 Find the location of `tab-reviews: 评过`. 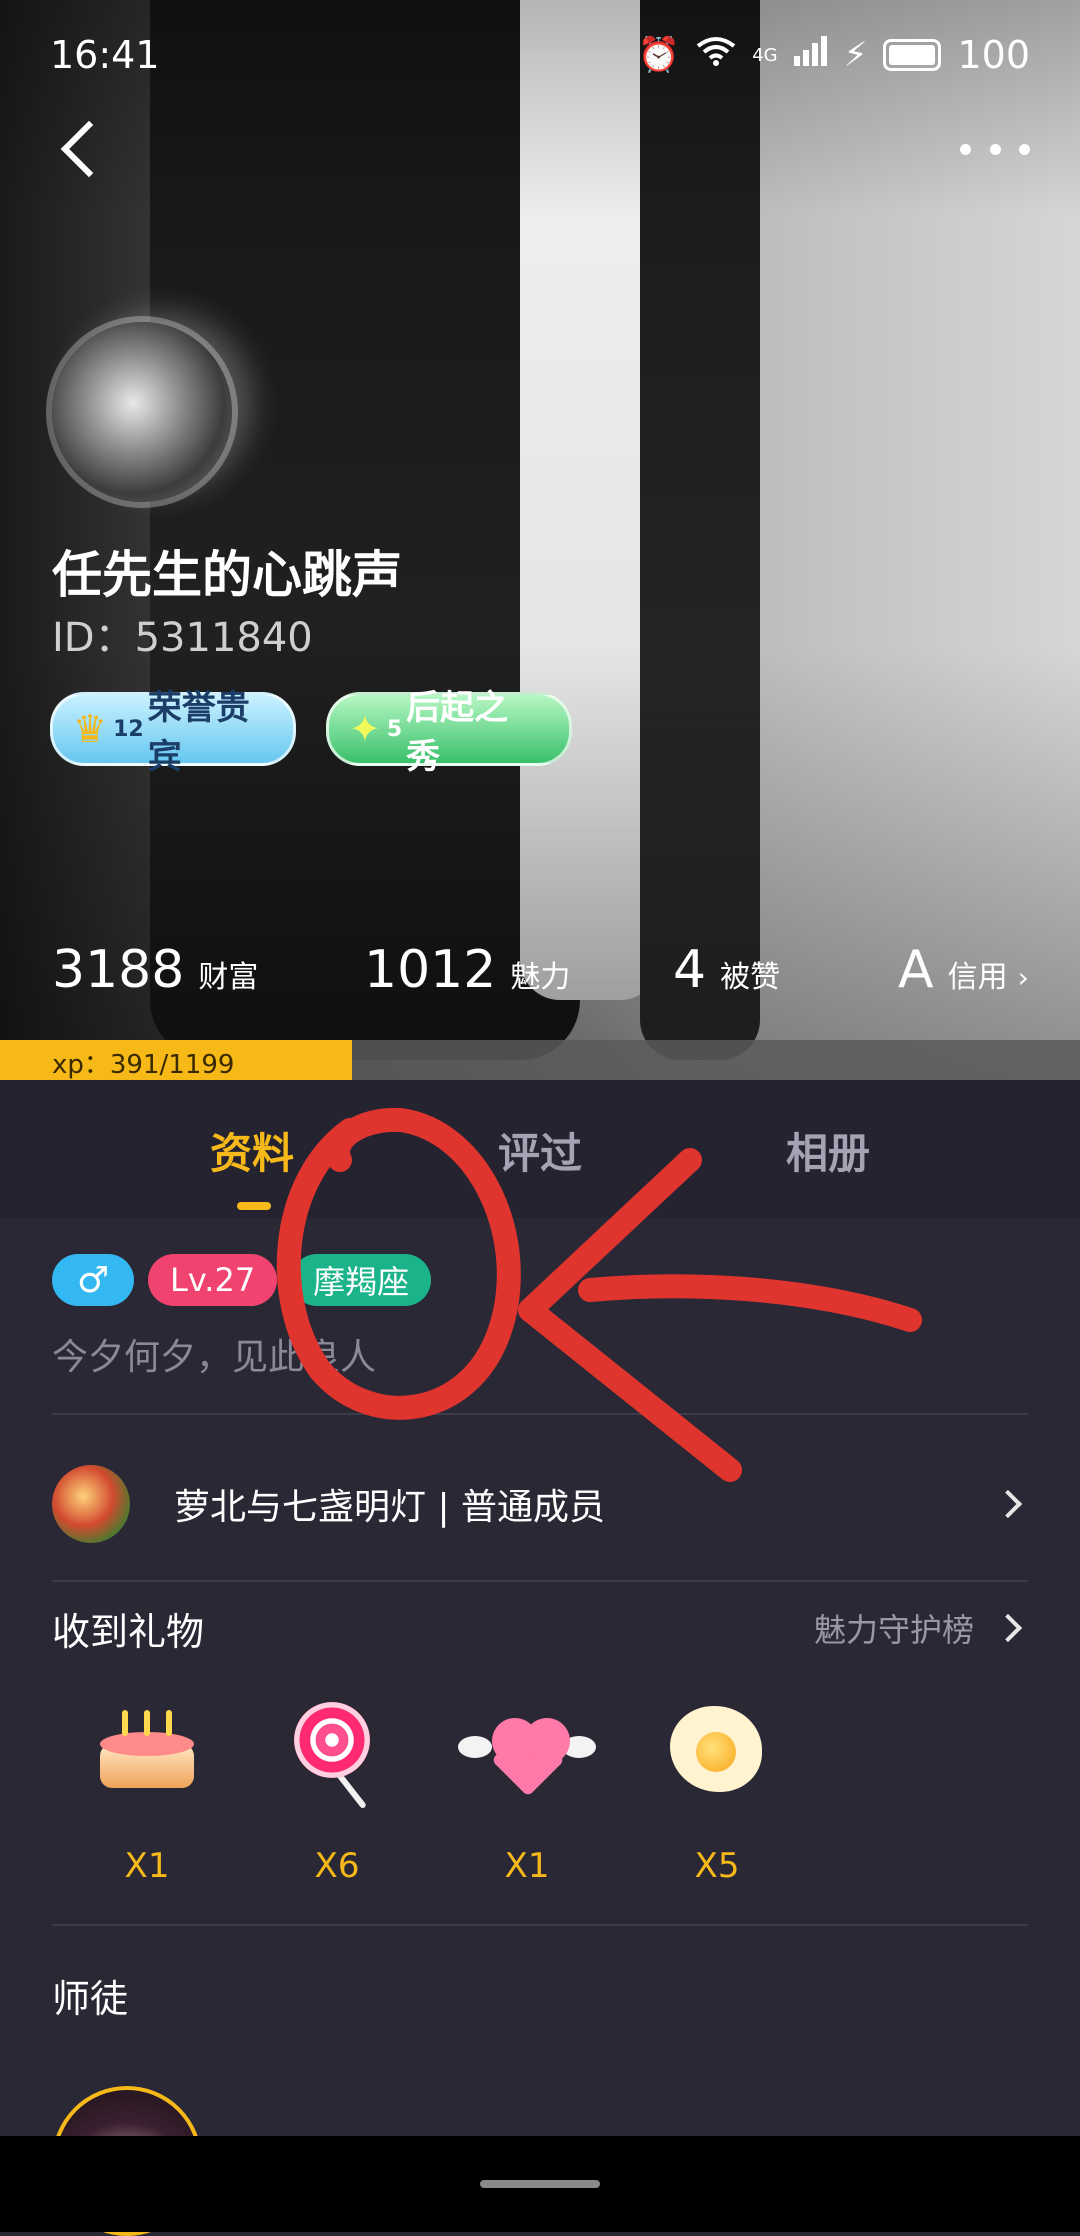

tab-reviews: 评过 is located at coordinates (540, 1150).